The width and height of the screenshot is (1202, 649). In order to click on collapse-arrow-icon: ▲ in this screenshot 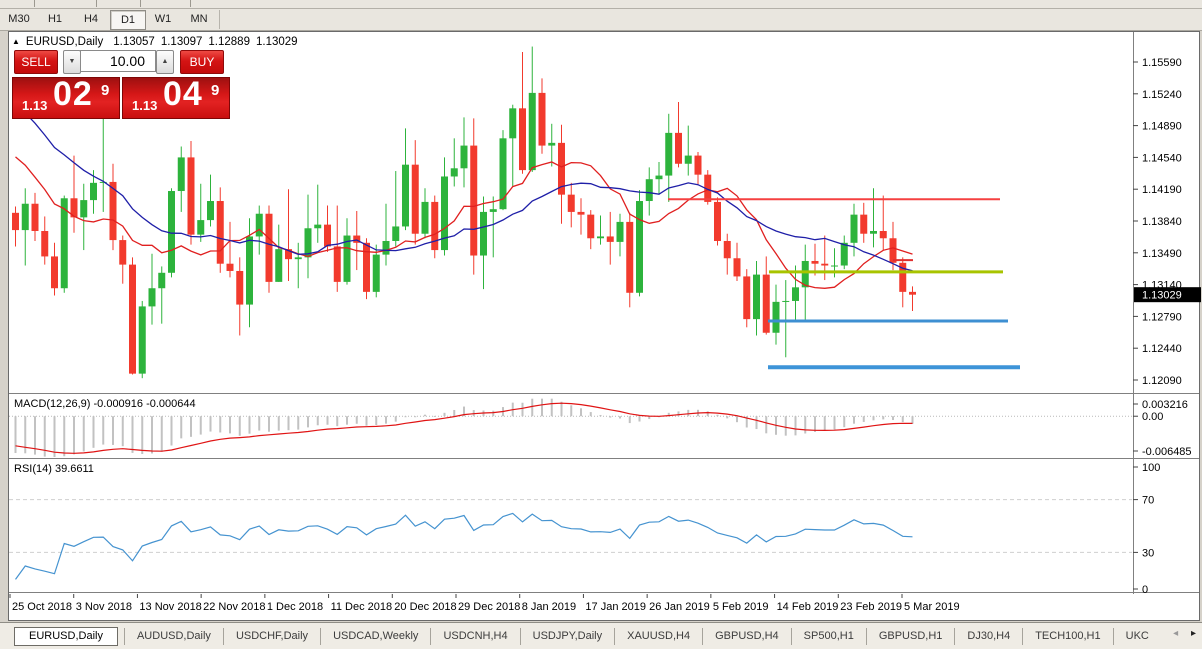, I will do `click(16, 41)`.